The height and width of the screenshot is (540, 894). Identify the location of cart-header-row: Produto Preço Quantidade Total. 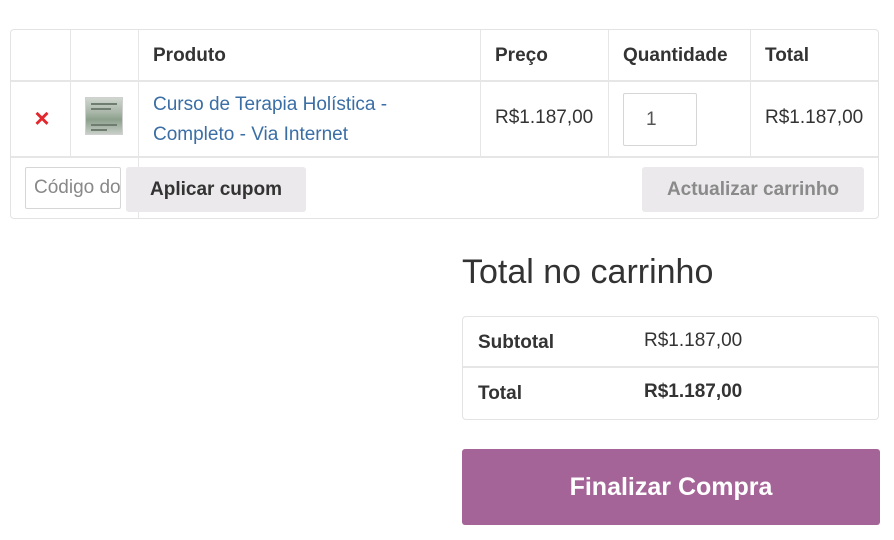
(444, 56).